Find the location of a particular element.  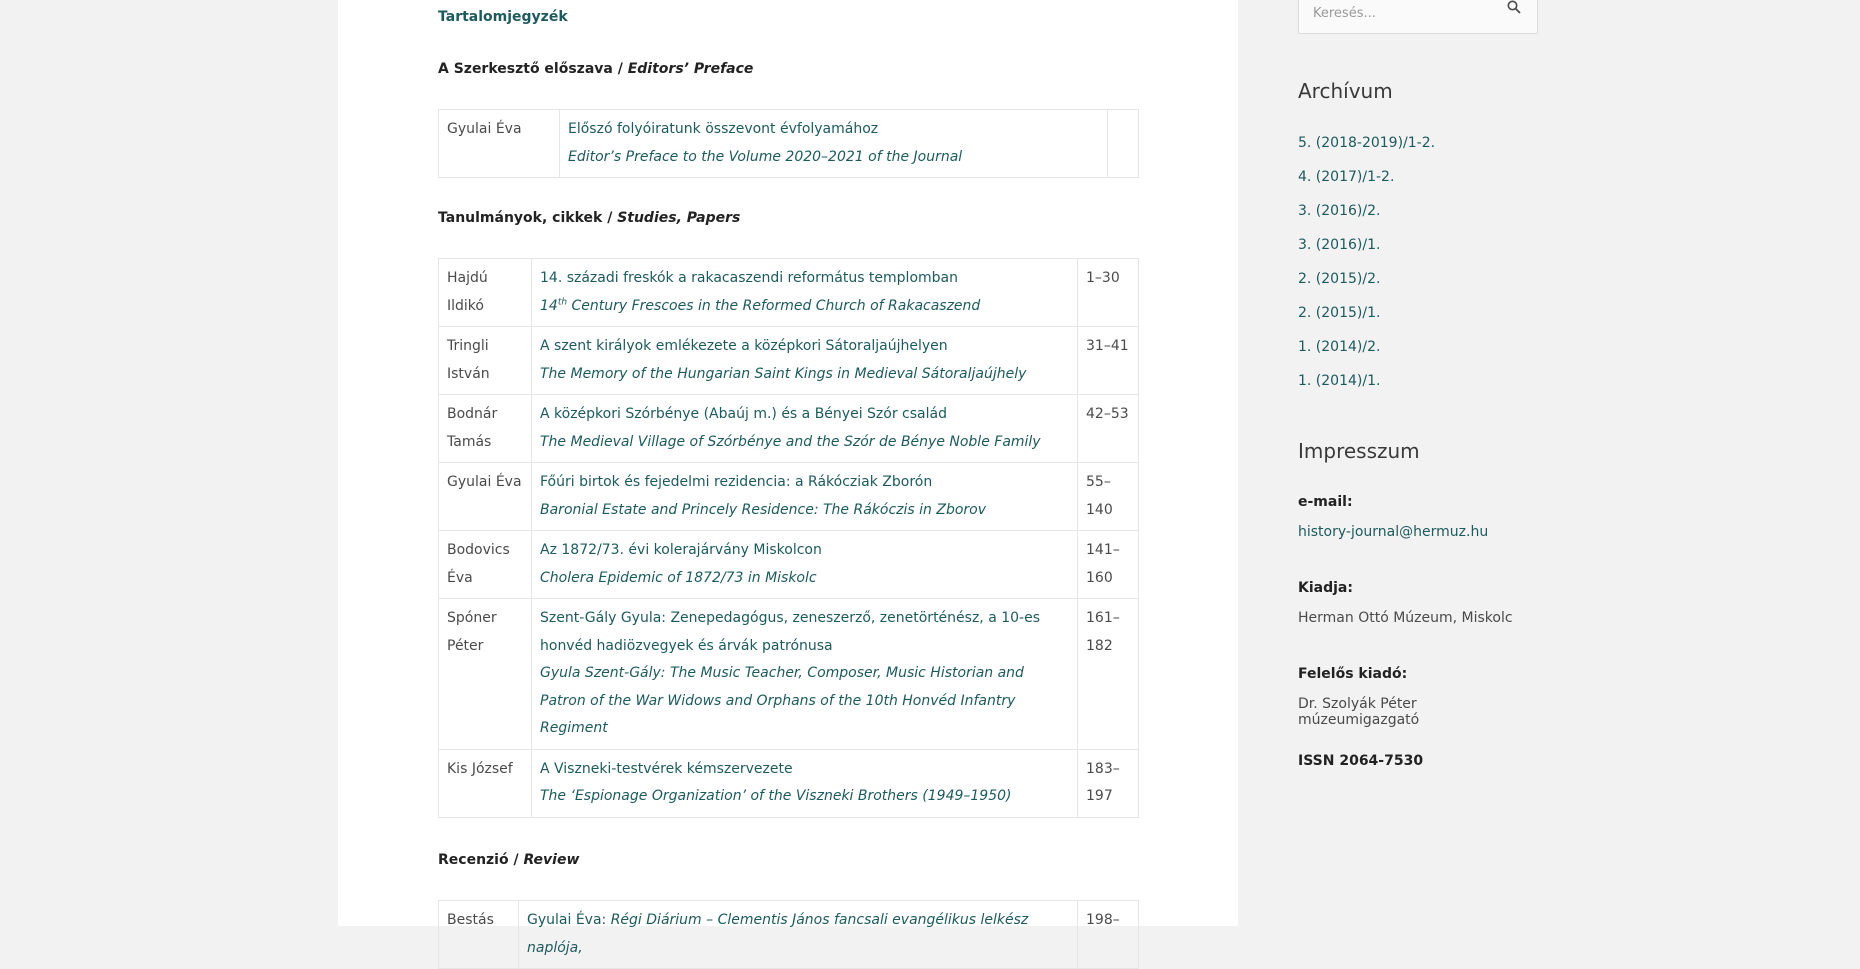

list-item: 3. (2016)/1. is located at coordinates (1366, 251).